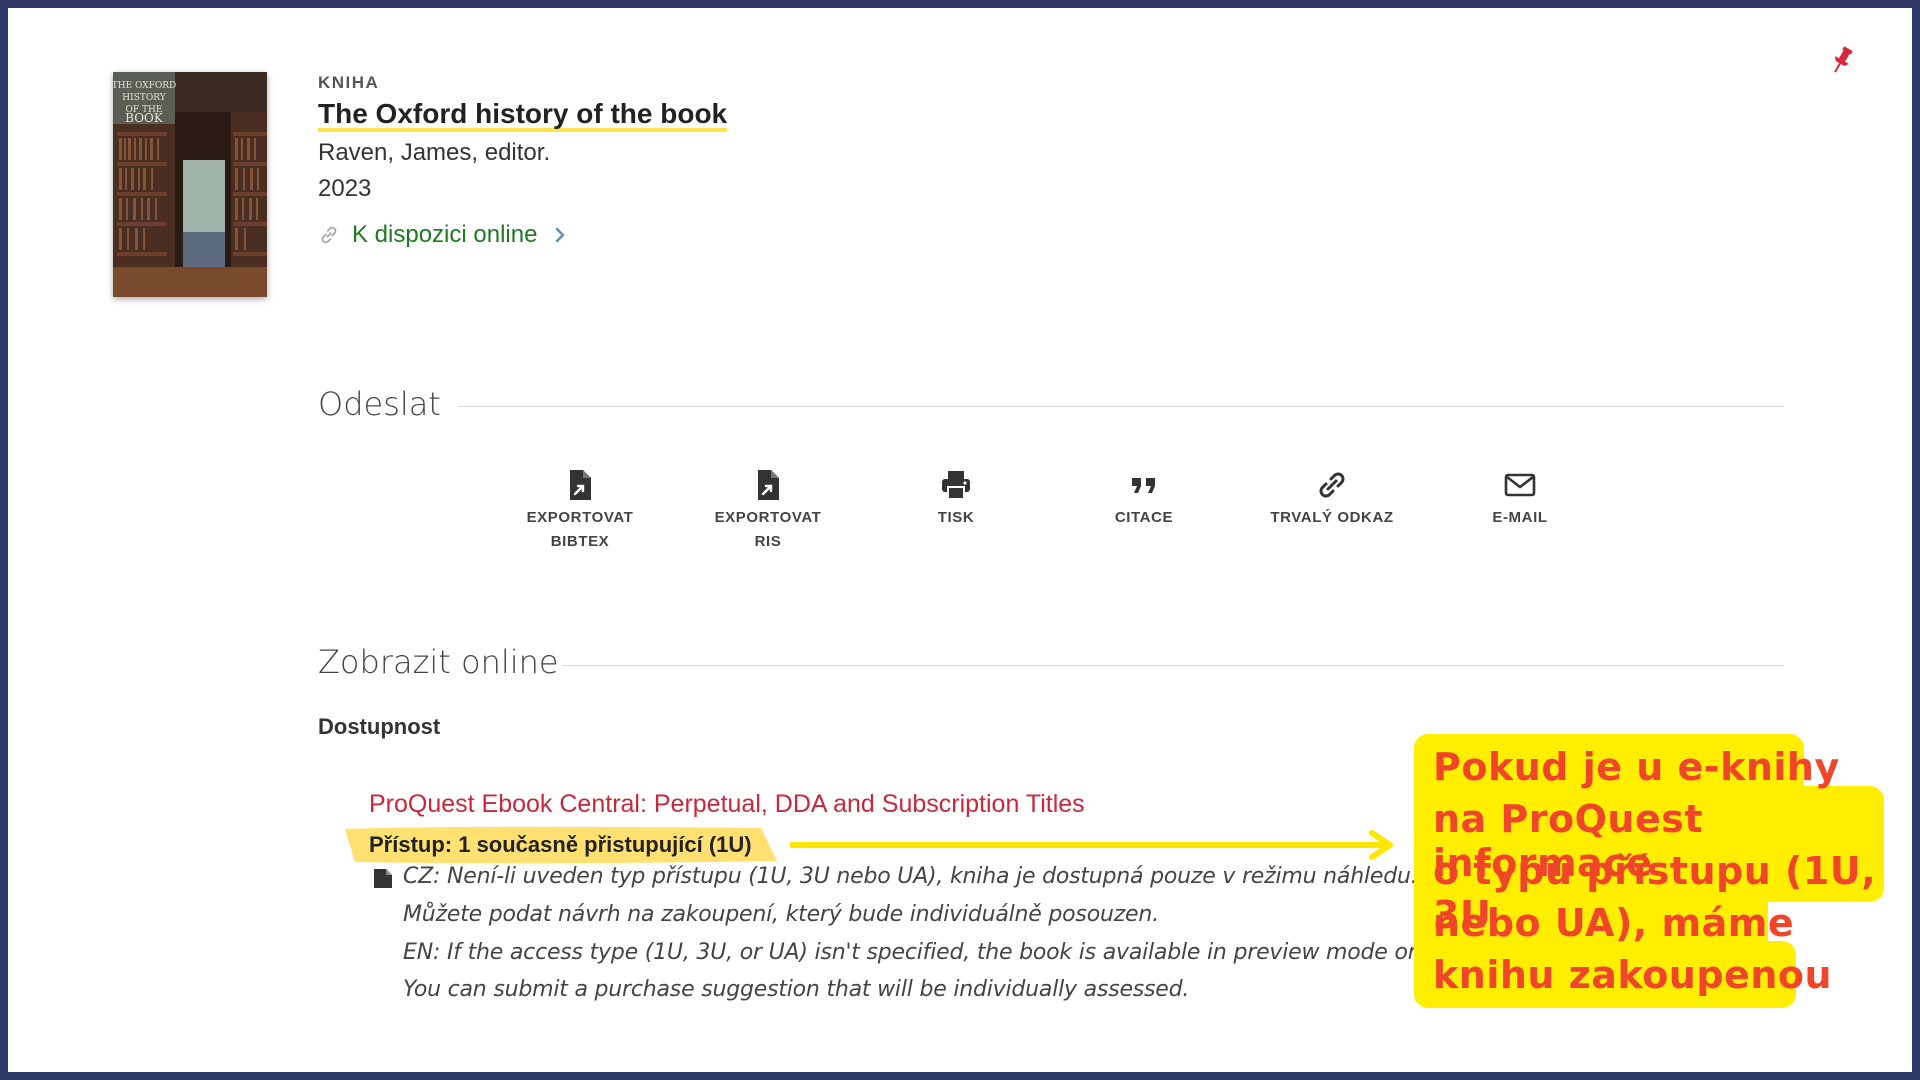 Image resolution: width=1920 pixels, height=1080 pixels. What do you see at coordinates (1633, 975) in the screenshot?
I see `callout-line-5: knihu zakoupenou` at bounding box center [1633, 975].